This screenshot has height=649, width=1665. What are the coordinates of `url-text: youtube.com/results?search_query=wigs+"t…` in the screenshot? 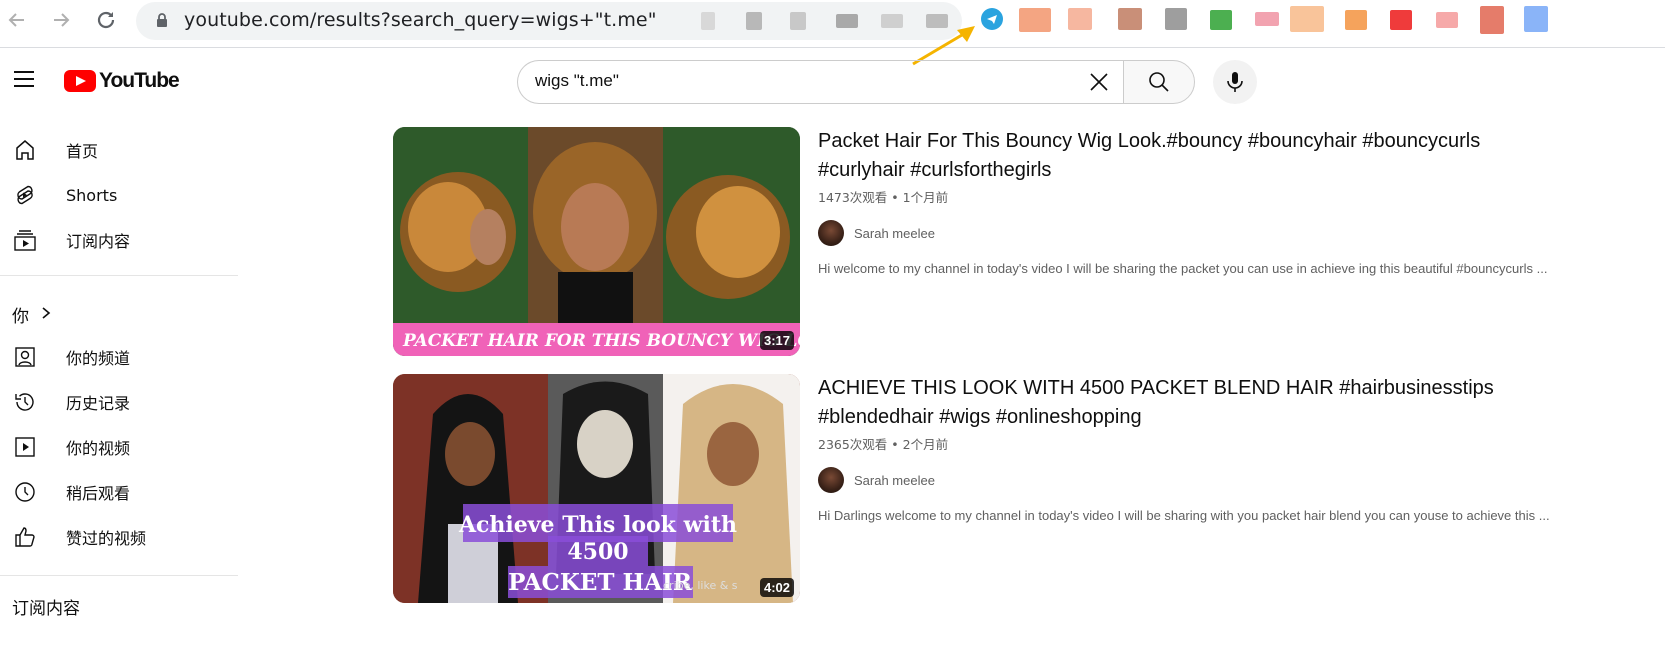 It's located at (420, 20).